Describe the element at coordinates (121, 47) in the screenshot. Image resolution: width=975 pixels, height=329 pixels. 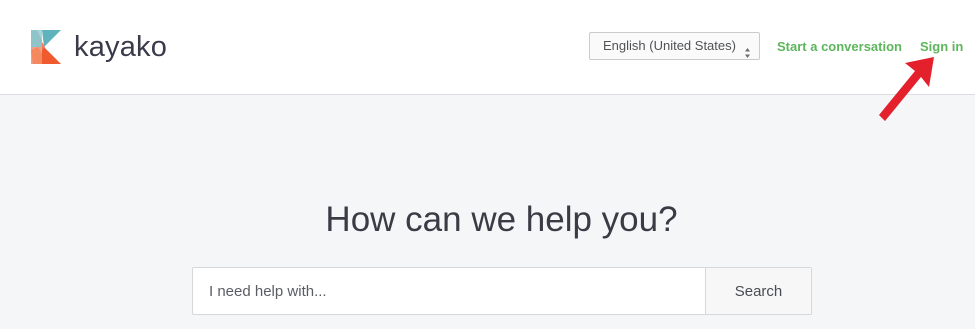
I see `brand-name: kayako` at that location.